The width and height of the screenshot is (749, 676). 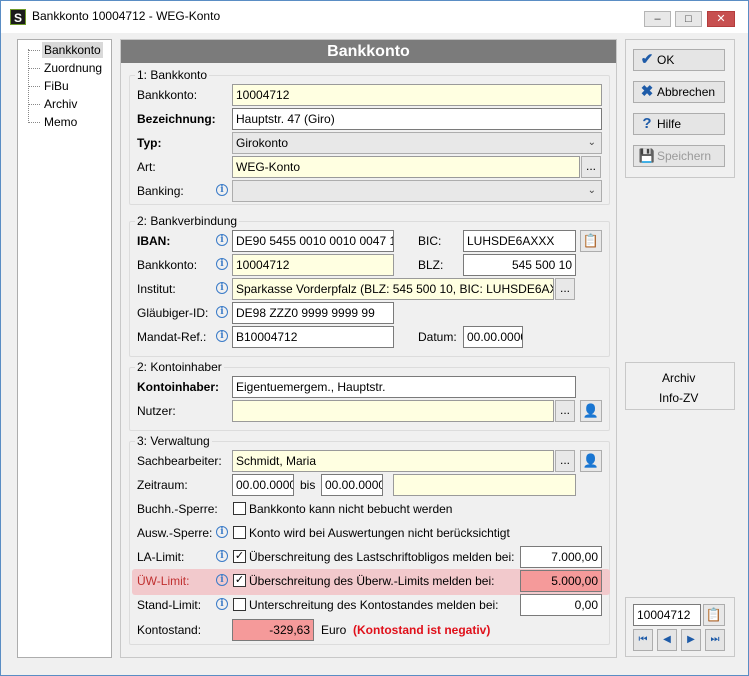 What do you see at coordinates (172, 75) in the screenshot?
I see `section-title-bankkonto: 1: Bankkonto` at bounding box center [172, 75].